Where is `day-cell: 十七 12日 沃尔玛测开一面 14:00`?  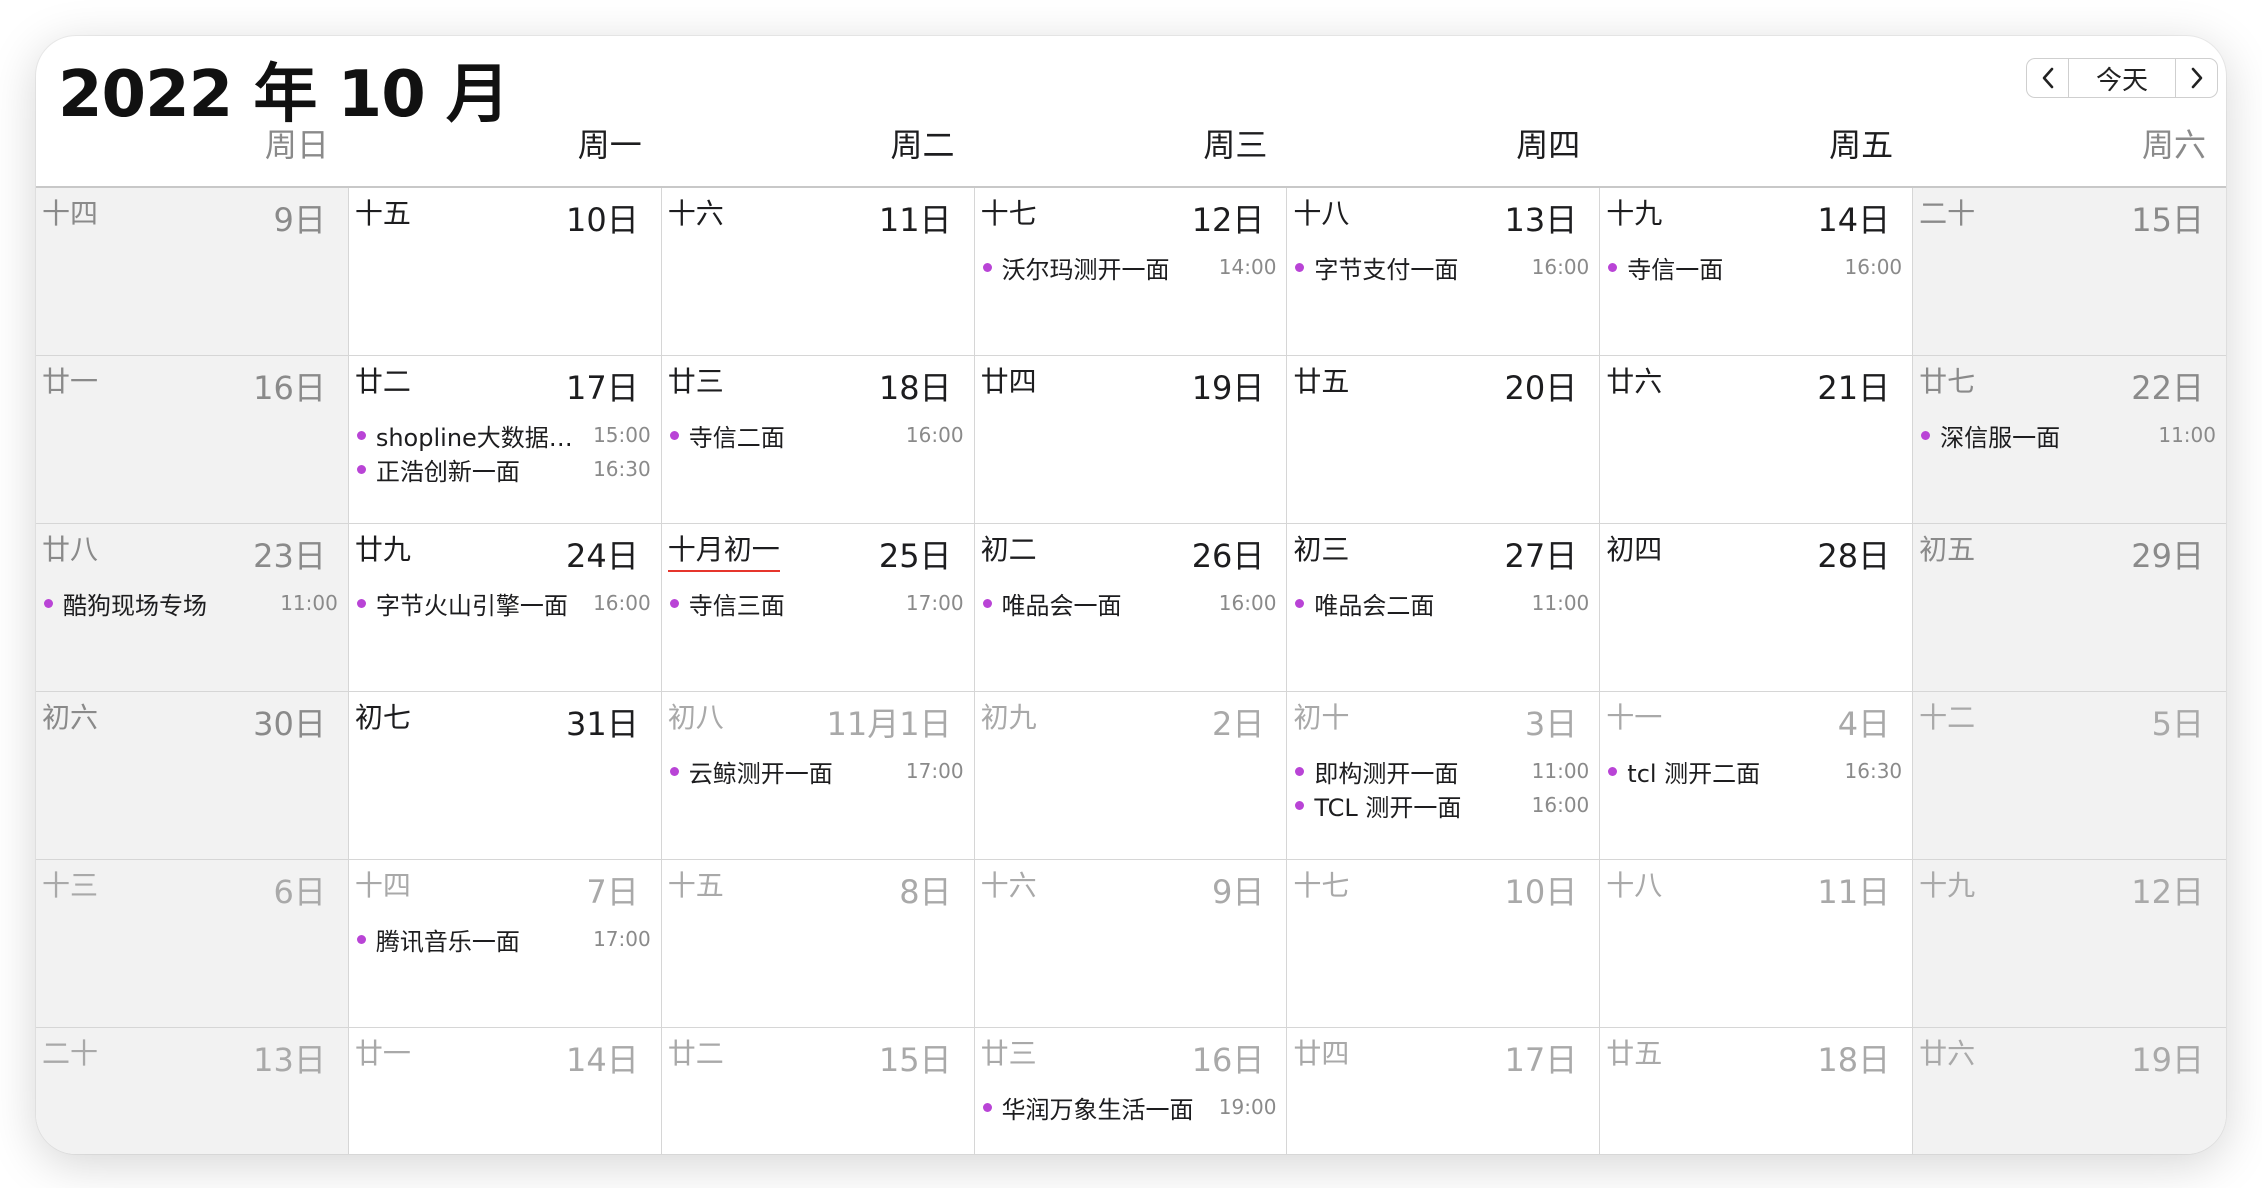 day-cell: 十七 12日 沃尔玛测开一面 14:00 is located at coordinates (1131, 272).